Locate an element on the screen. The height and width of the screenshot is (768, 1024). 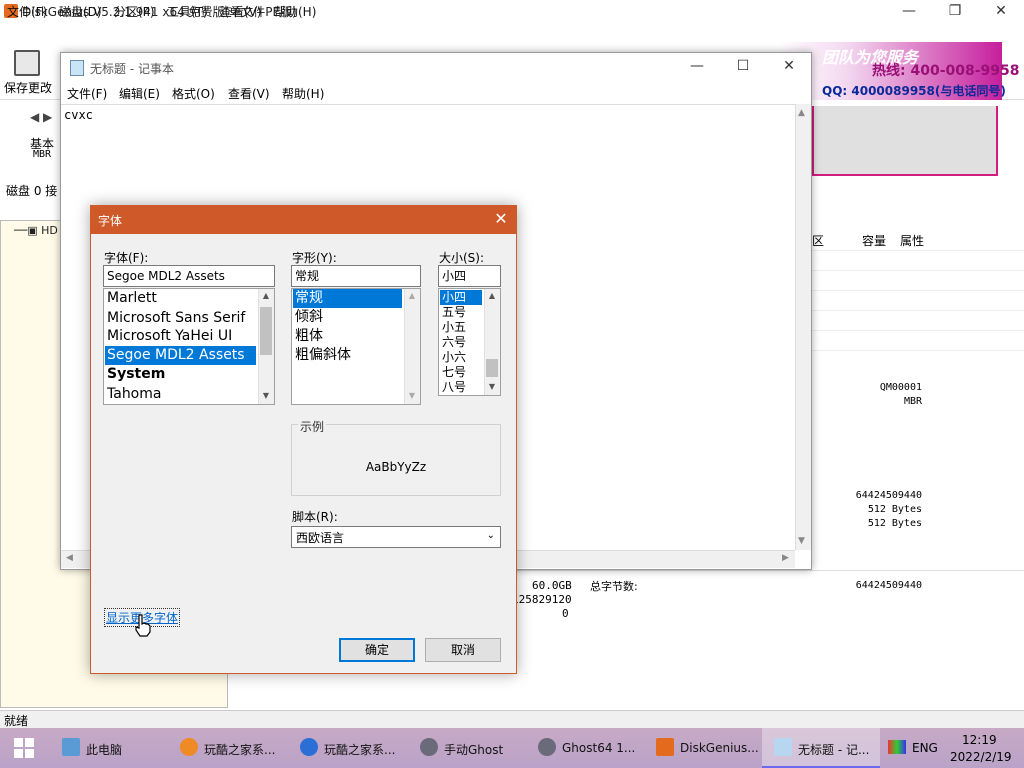
input-language: ENG is located at coordinates (925, 748).